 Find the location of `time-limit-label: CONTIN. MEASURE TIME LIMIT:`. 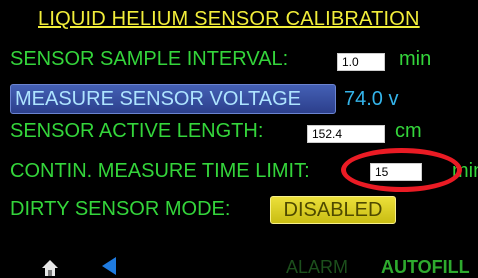

time-limit-label: CONTIN. MEASURE TIME LIMIT: is located at coordinates (160, 171).